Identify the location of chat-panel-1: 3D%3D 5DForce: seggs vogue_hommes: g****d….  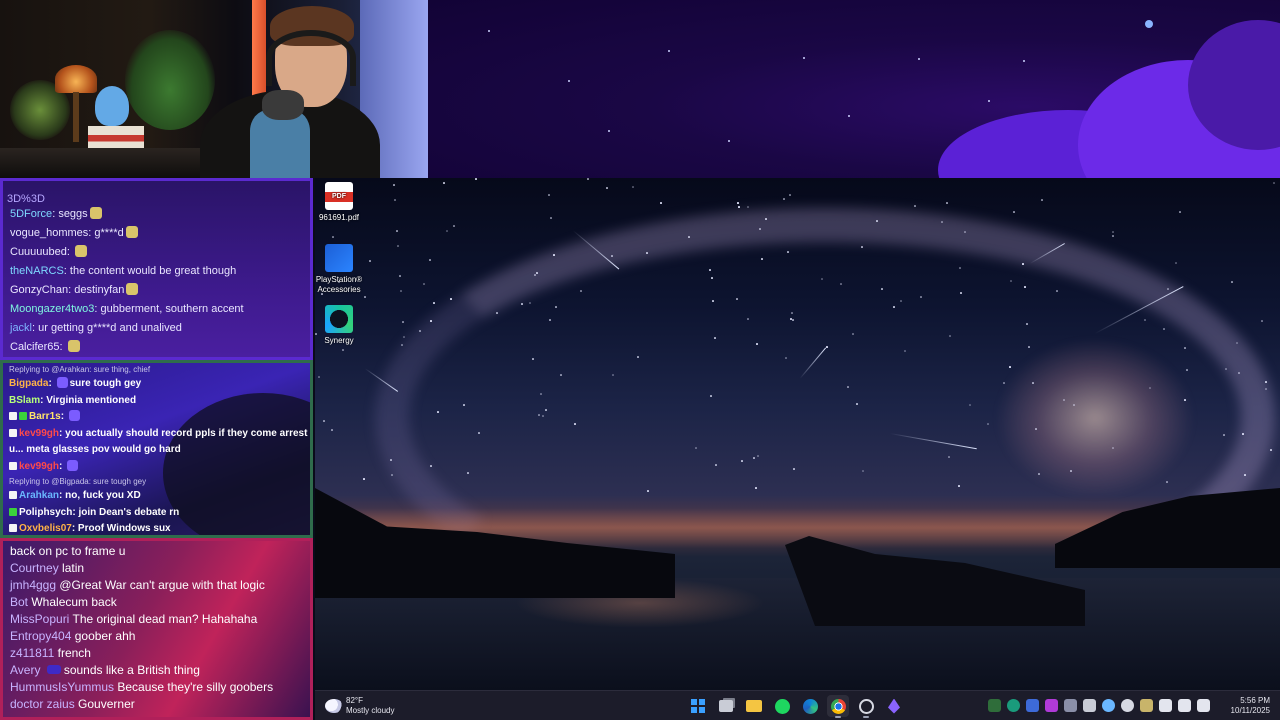
(156, 269).